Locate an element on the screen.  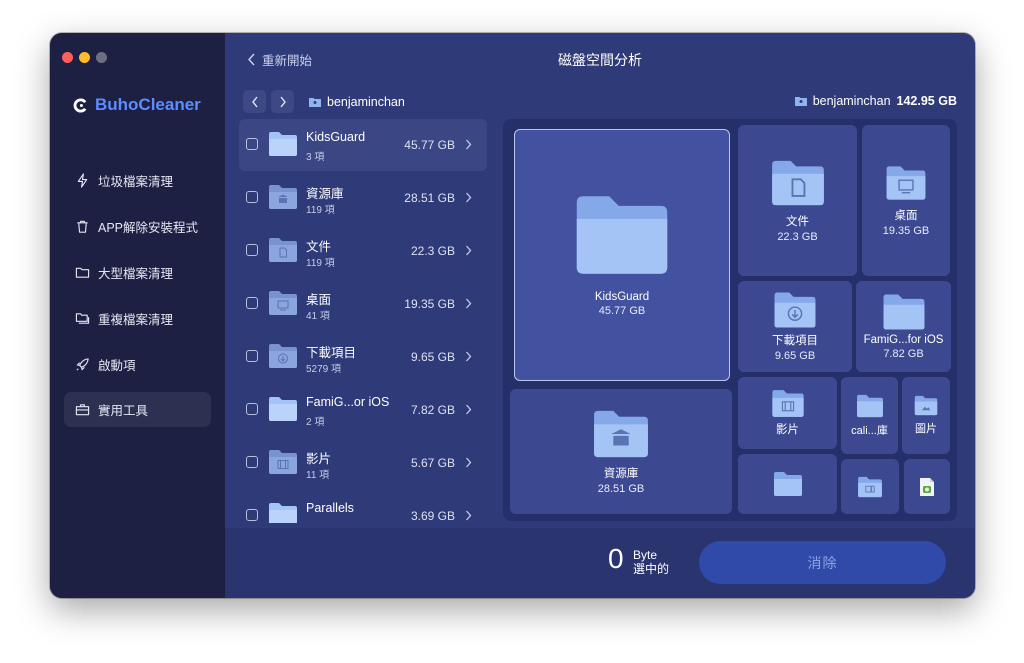
row-count: 11 項 is located at coordinates (318, 475).